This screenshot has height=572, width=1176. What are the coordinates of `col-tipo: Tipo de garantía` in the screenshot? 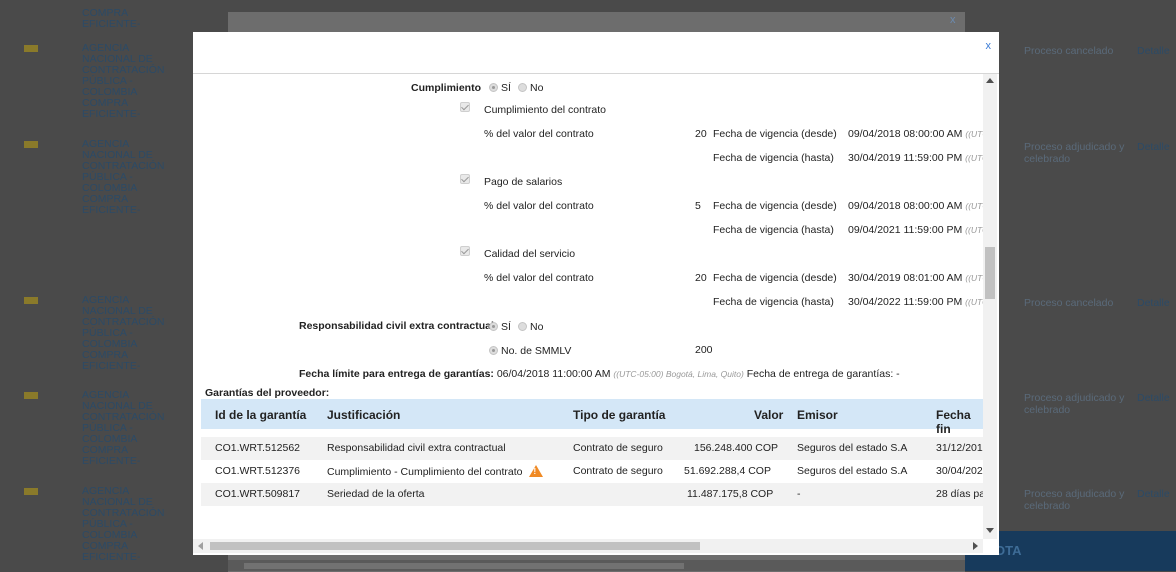 It's located at (619, 415).